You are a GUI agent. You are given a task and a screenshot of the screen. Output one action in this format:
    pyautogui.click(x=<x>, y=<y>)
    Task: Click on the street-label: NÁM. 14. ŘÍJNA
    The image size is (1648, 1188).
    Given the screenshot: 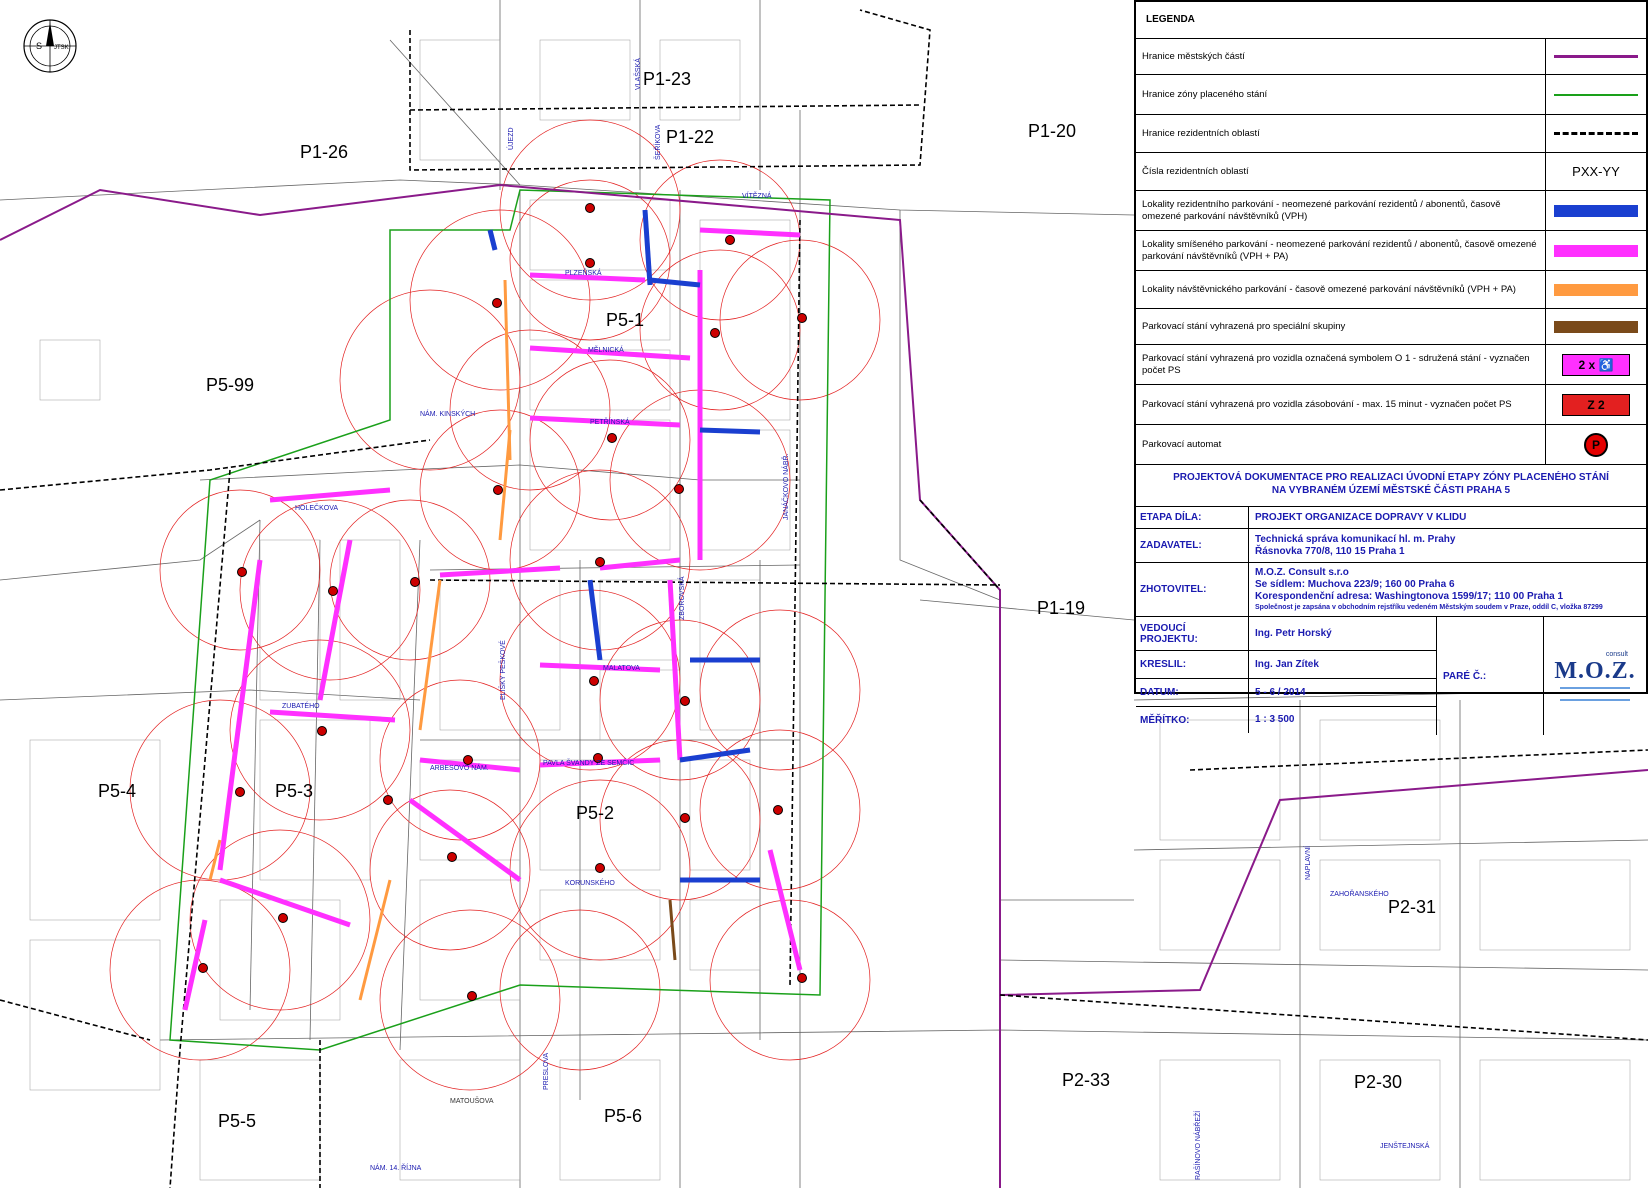 What is the action you would take?
    pyautogui.click(x=396, y=1167)
    